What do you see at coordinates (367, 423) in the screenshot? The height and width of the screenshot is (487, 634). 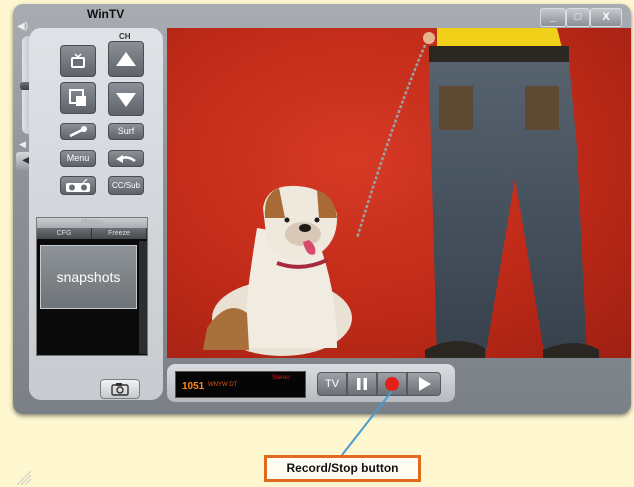 I see `callout-leader-line` at bounding box center [367, 423].